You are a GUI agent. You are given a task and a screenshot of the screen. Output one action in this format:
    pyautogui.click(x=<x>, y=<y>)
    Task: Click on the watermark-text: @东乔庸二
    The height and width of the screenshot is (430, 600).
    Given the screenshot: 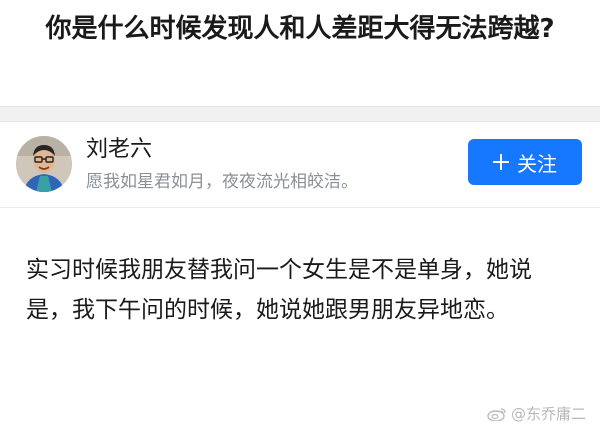 What is the action you would take?
    pyautogui.click(x=548, y=414)
    